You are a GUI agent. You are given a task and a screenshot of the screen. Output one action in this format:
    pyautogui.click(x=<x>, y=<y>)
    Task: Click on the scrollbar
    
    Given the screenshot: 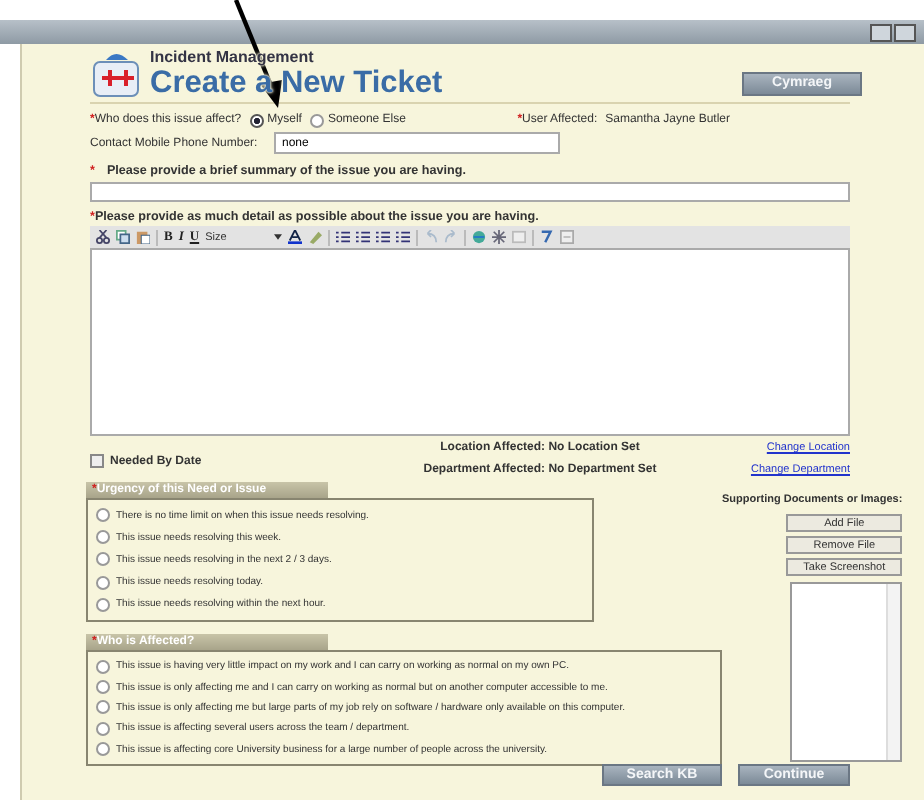 What is the action you would take?
    pyautogui.click(x=893, y=672)
    